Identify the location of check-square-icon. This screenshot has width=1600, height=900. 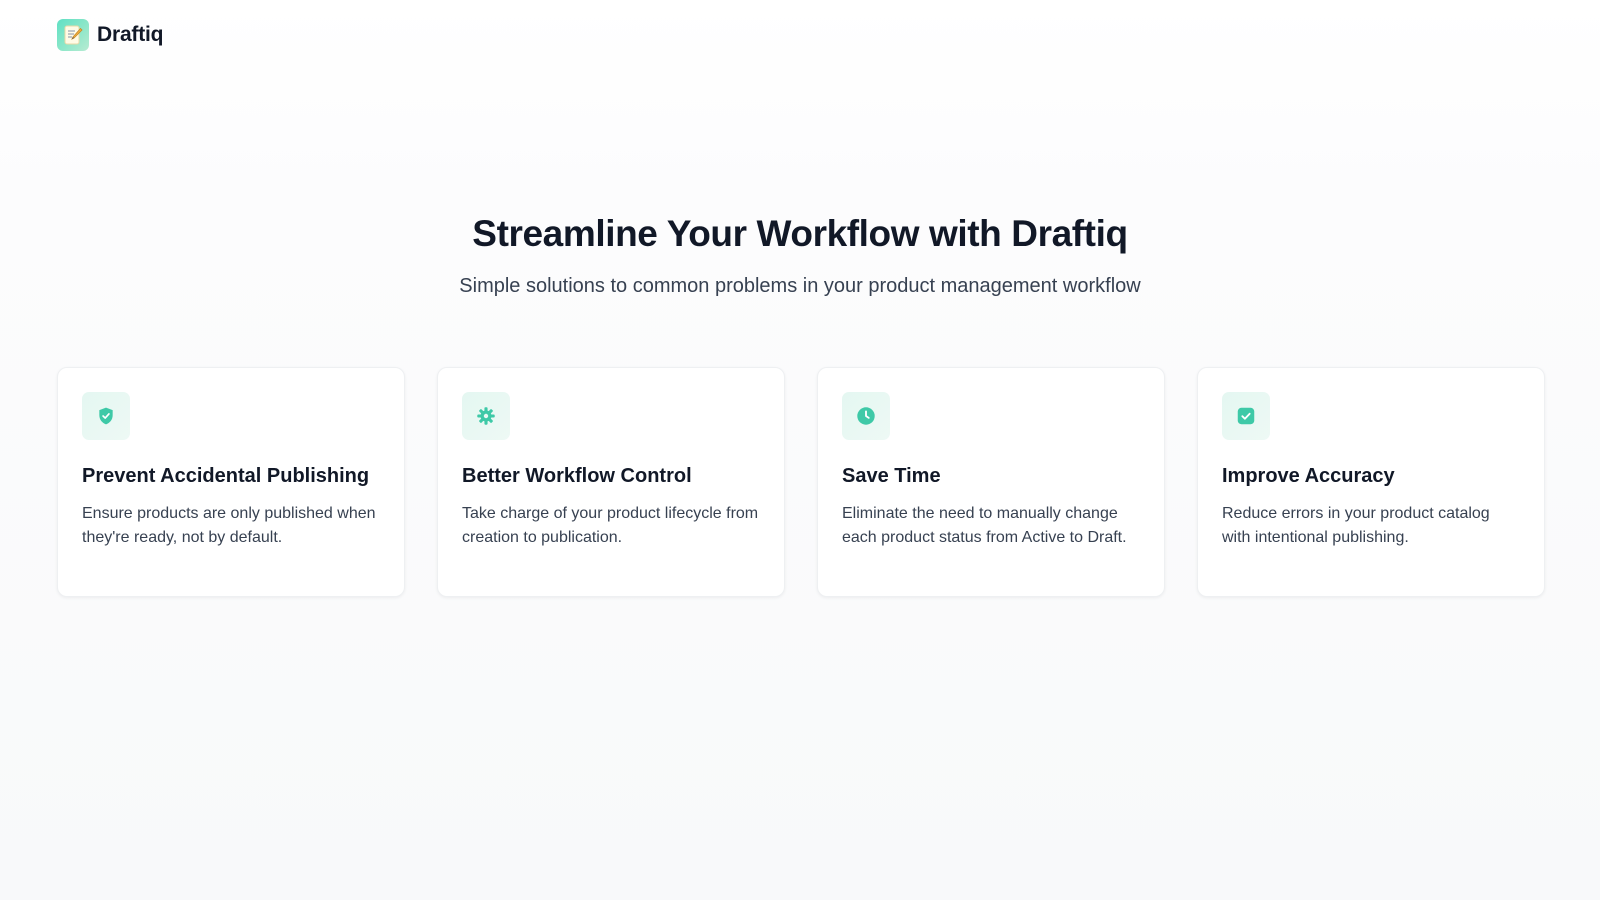
(1246, 416).